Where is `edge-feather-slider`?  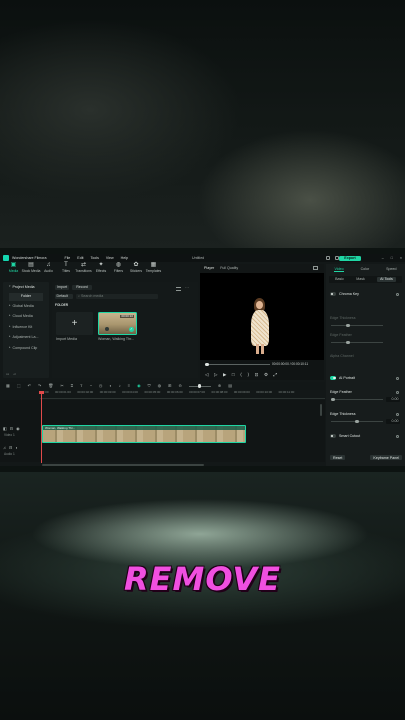 edge-feather-slider is located at coordinates (357, 399).